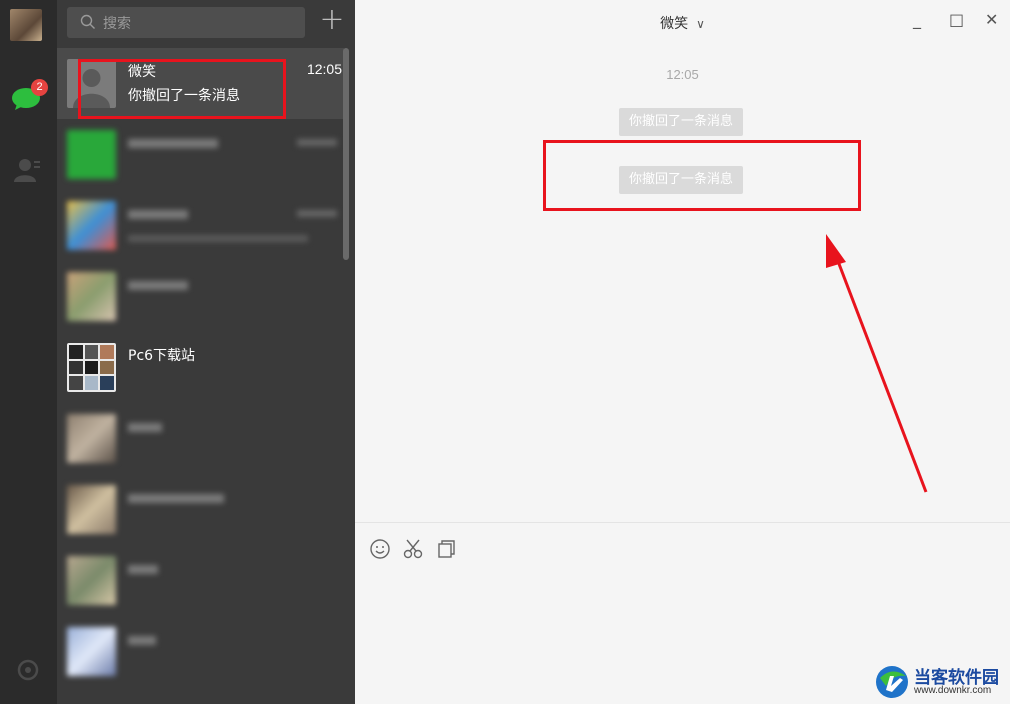  What do you see at coordinates (162, 356) in the screenshot?
I see `contact-name: Pc6下载站` at bounding box center [162, 356].